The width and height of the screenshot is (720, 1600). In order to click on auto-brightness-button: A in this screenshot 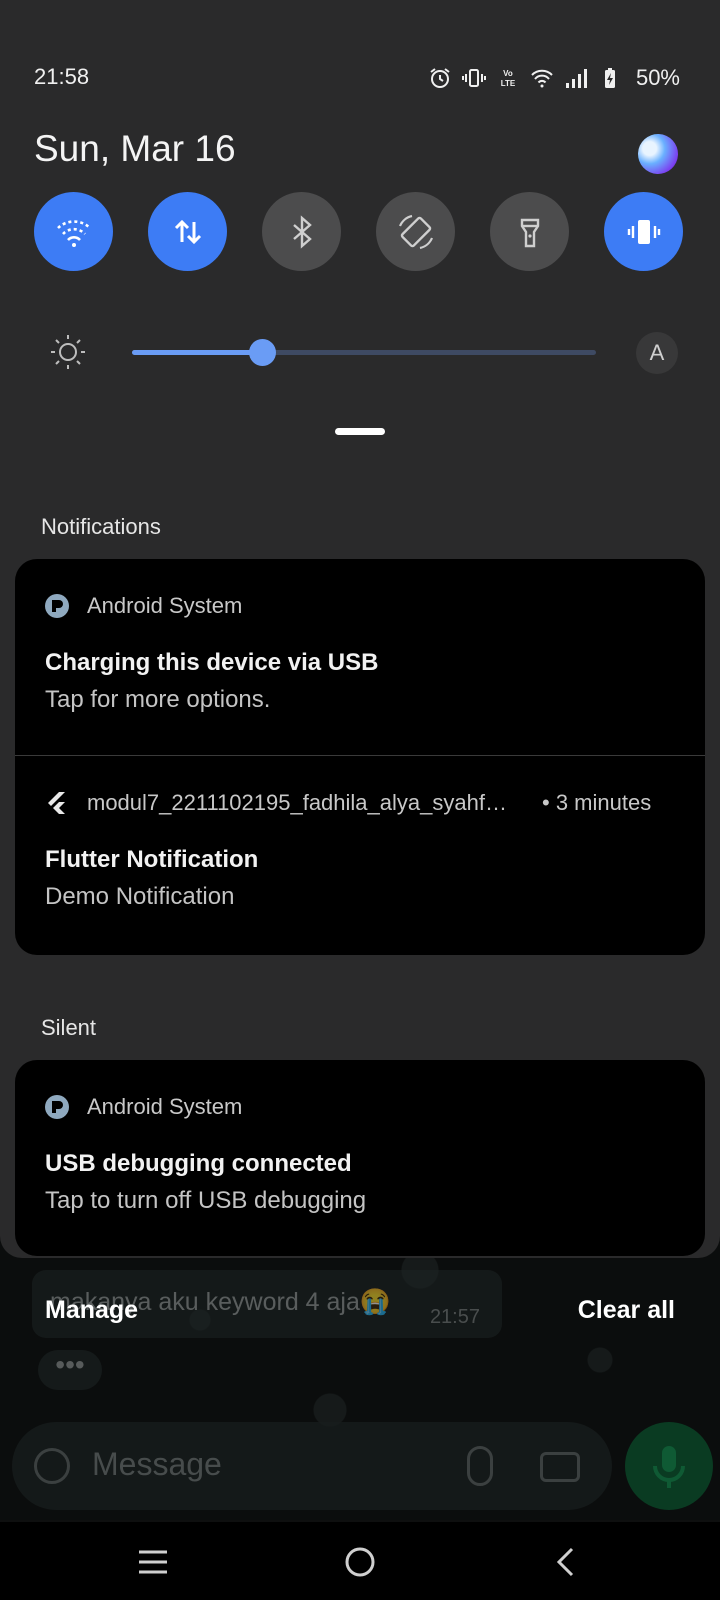, I will do `click(657, 353)`.